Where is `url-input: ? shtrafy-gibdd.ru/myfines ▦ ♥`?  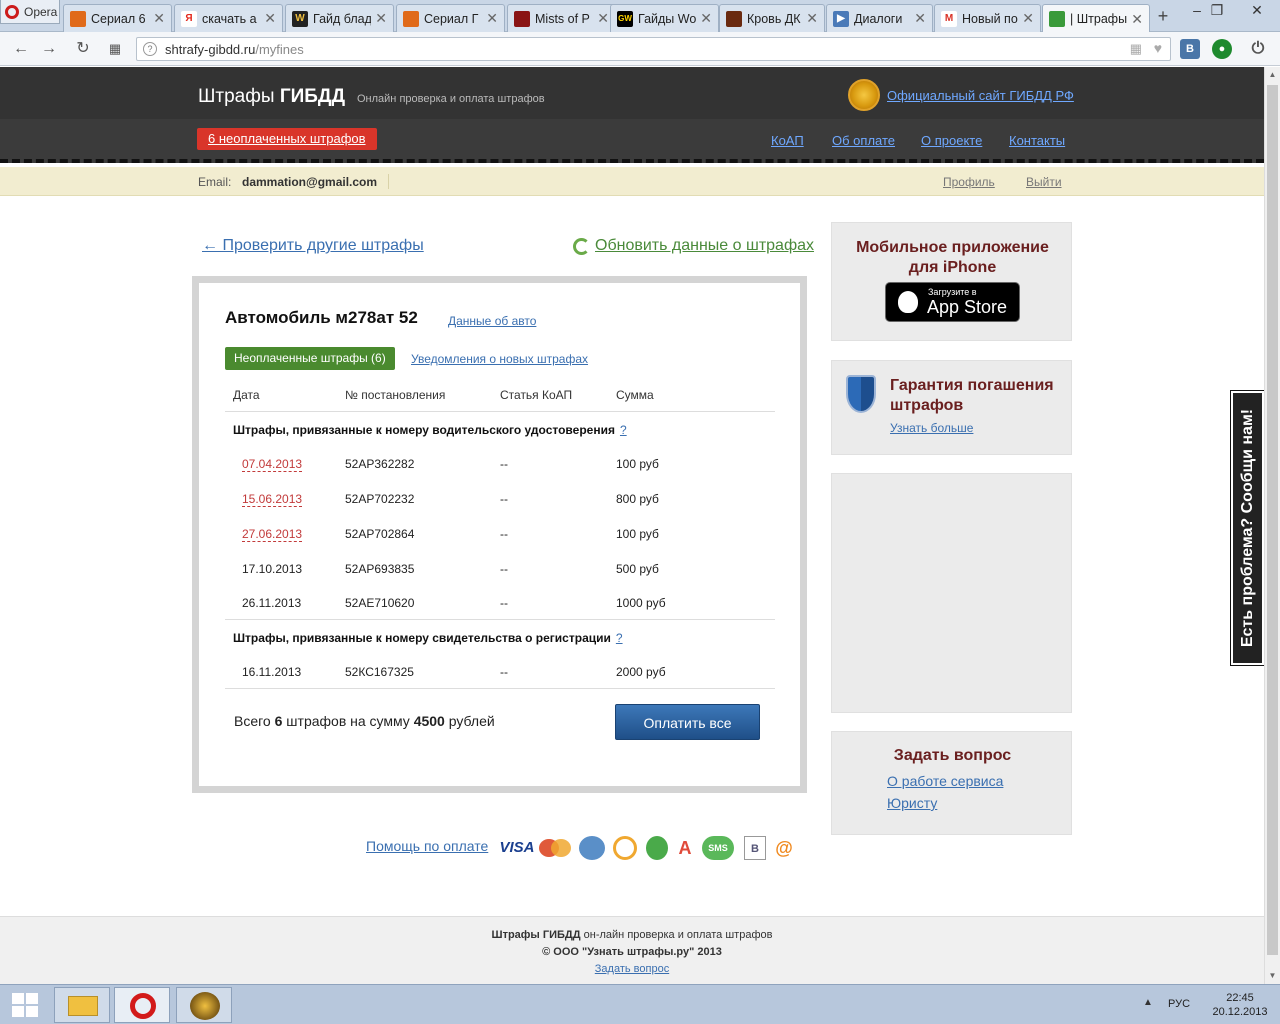
url-input: ? shtrafy-gibdd.ru/myfines ▦ ♥ is located at coordinates (653, 49).